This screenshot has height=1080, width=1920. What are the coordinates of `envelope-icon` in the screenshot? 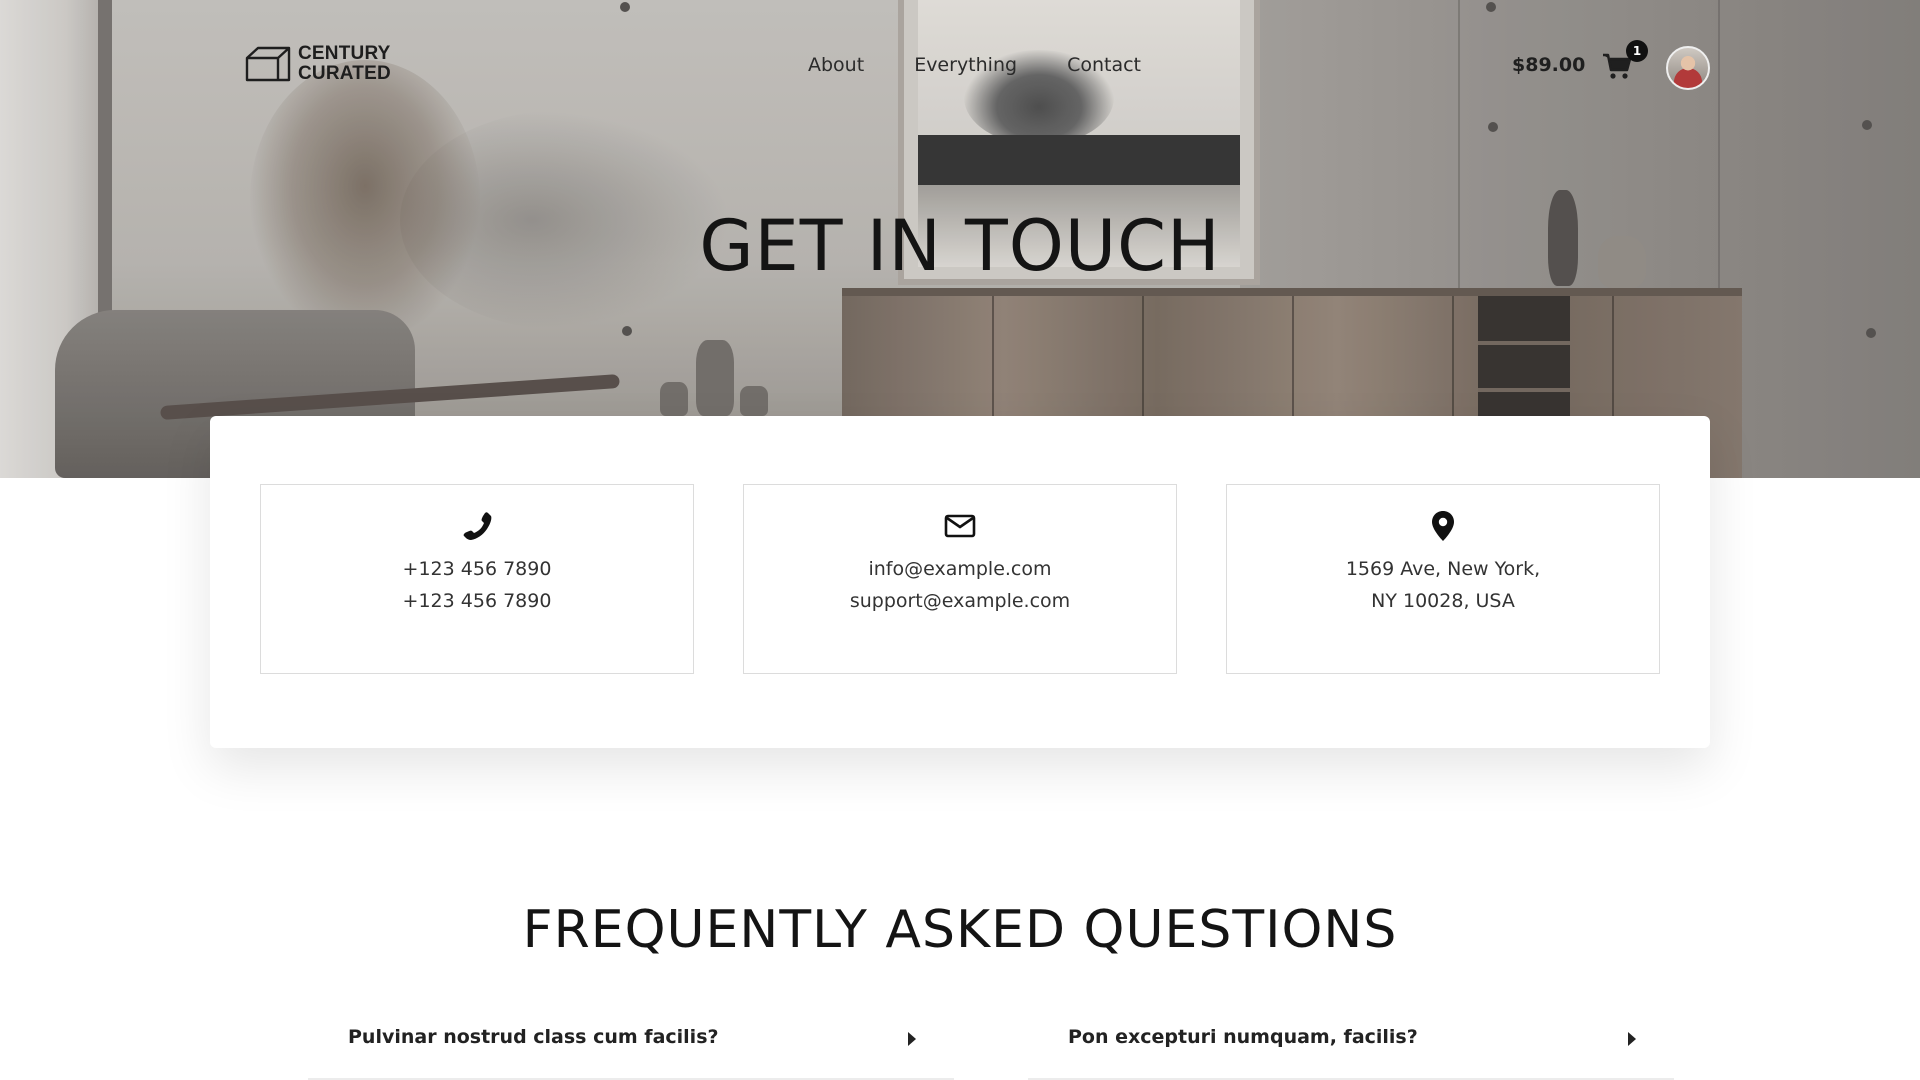 It's located at (960, 526).